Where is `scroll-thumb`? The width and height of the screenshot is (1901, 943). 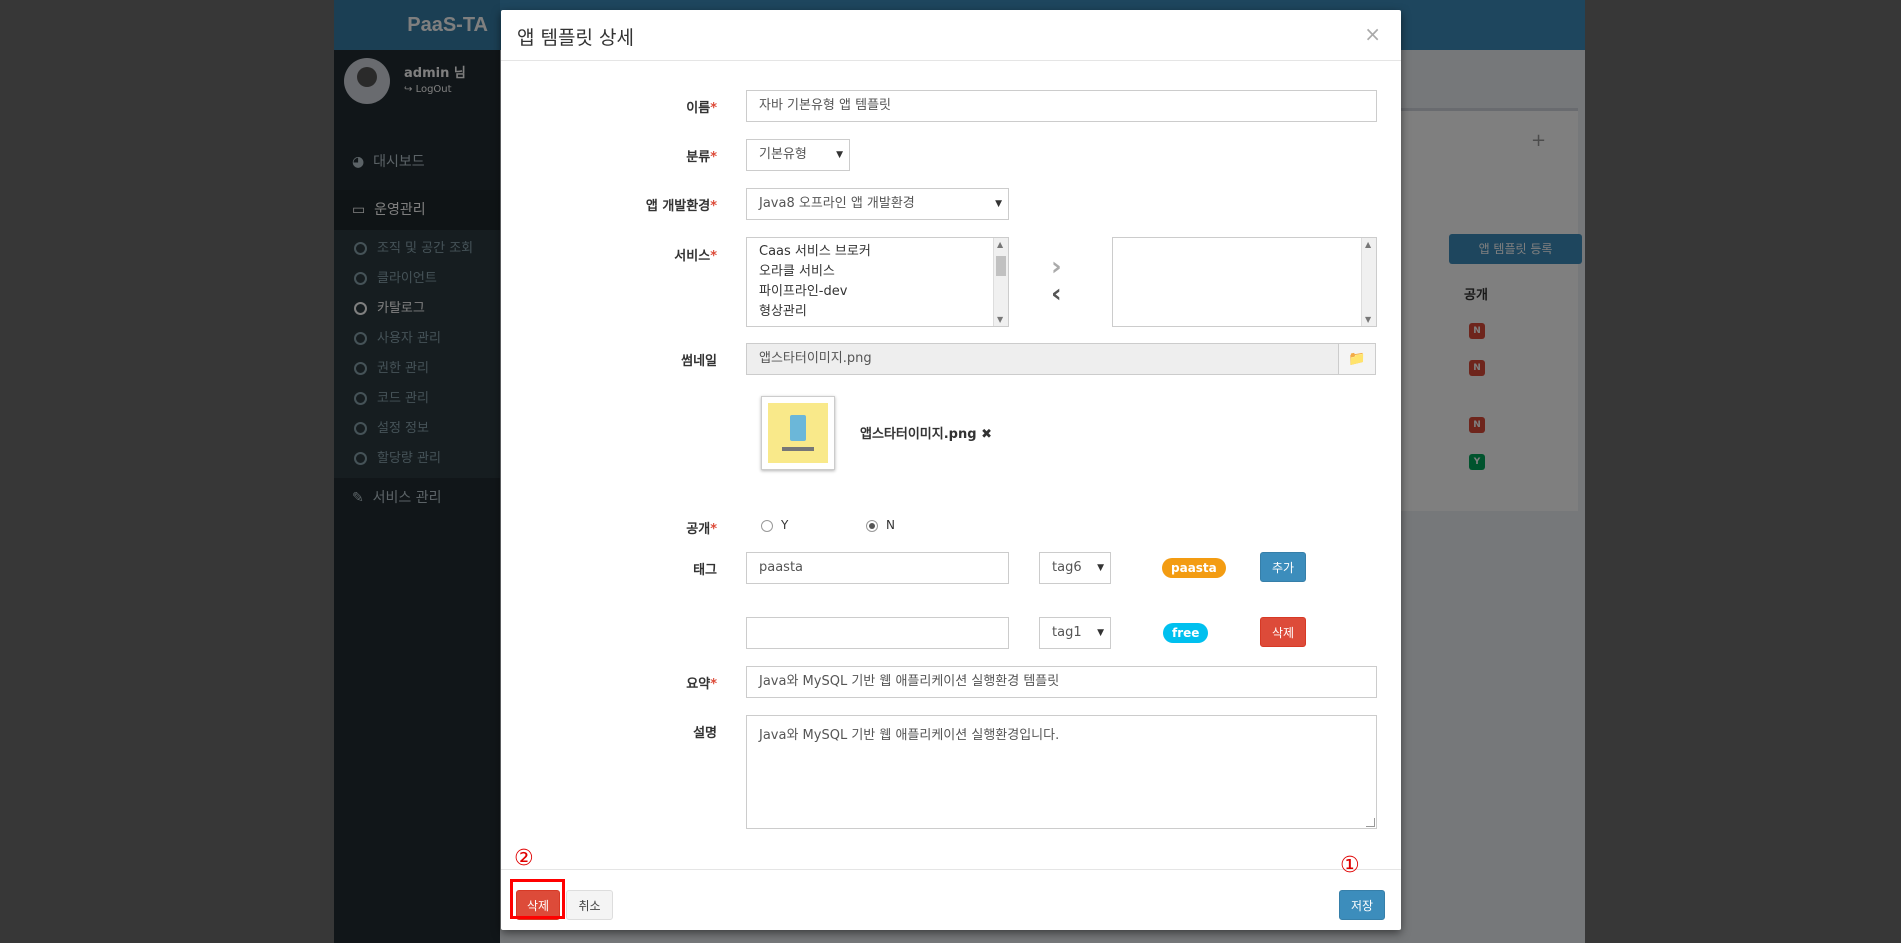 scroll-thumb is located at coordinates (1001, 266).